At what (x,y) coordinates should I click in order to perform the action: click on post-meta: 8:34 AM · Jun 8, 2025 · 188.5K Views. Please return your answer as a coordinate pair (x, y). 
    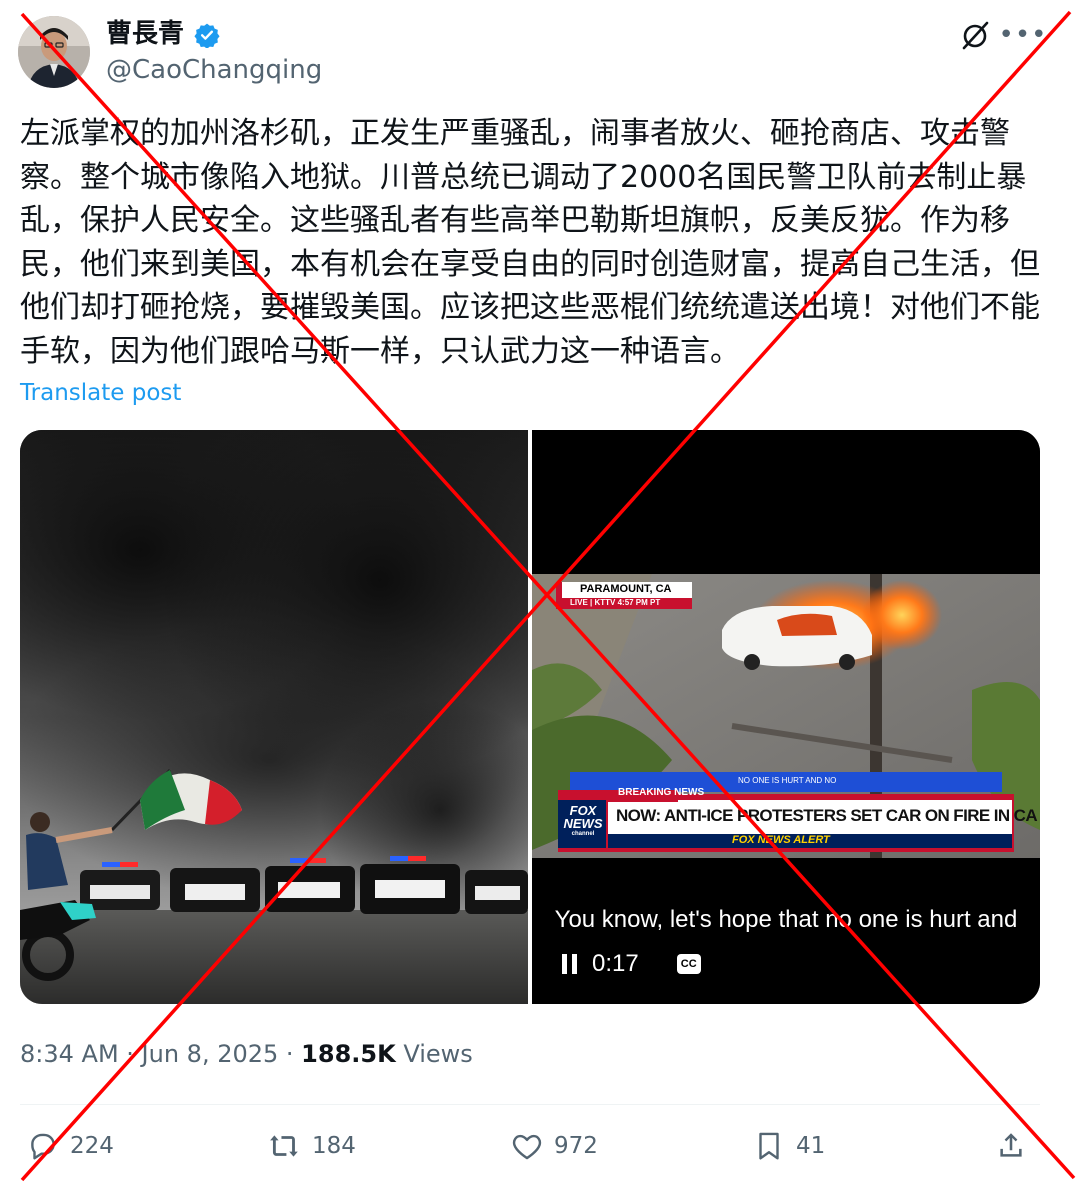
    Looking at the image, I should click on (246, 1054).